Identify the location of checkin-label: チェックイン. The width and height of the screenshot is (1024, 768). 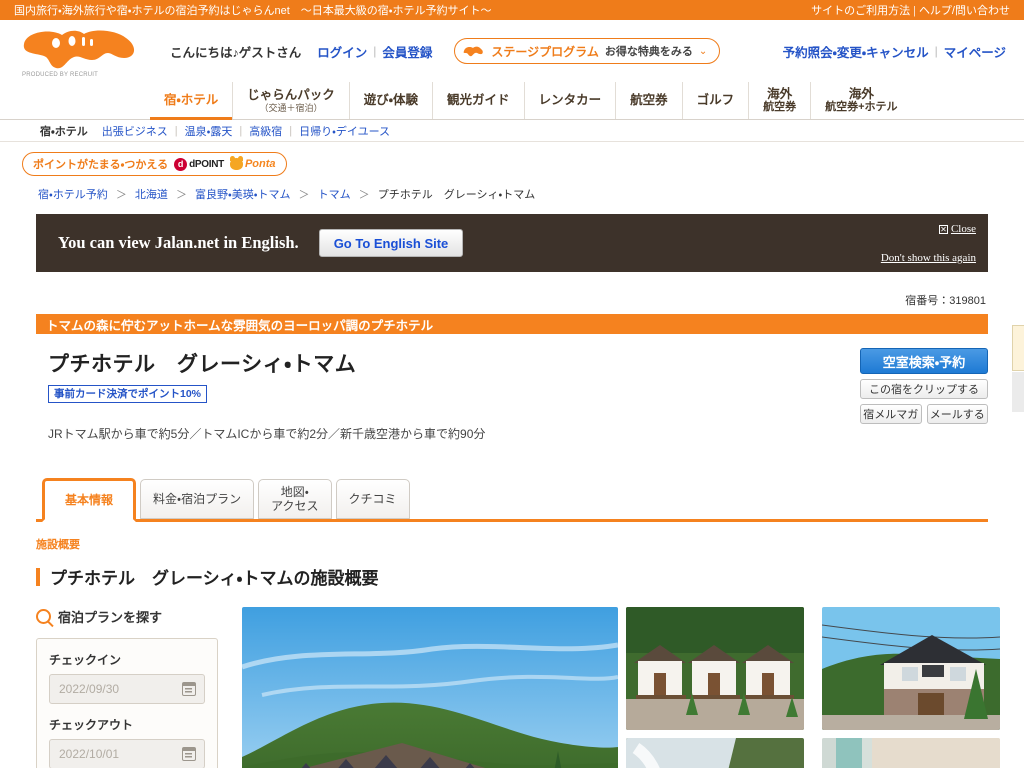
(85, 660).